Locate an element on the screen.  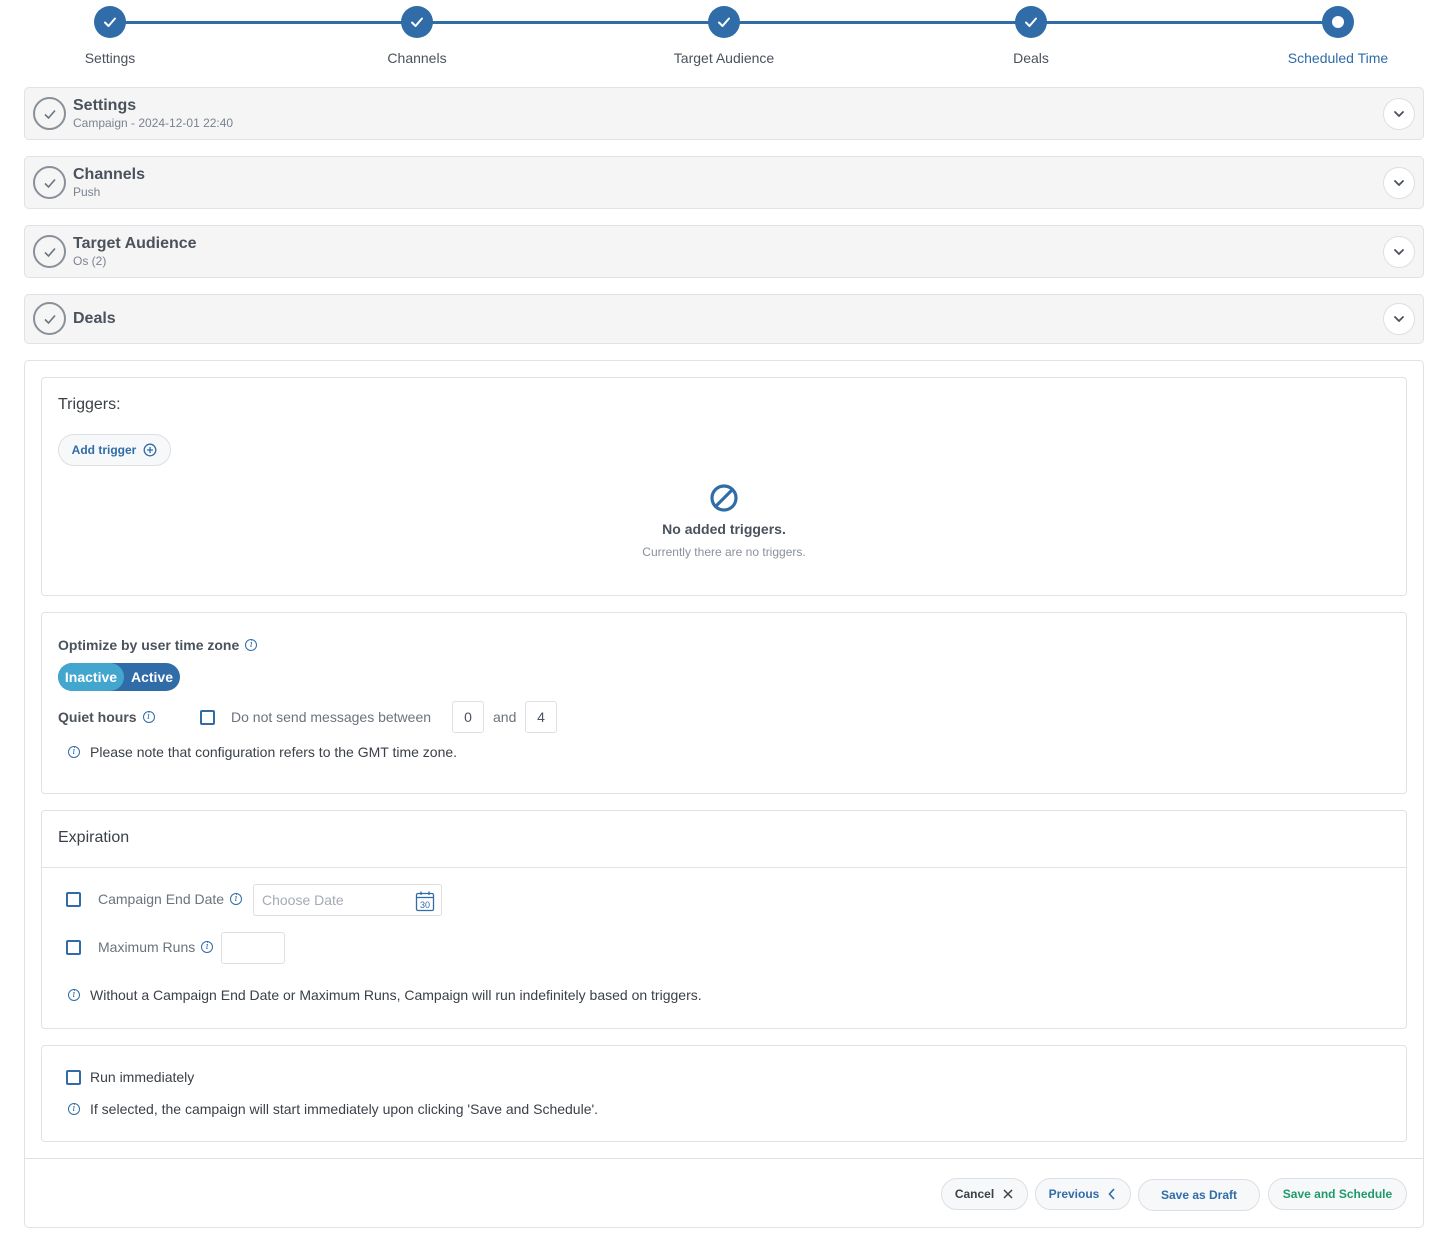
quiet-hours-checkbox is located at coordinates (207, 717).